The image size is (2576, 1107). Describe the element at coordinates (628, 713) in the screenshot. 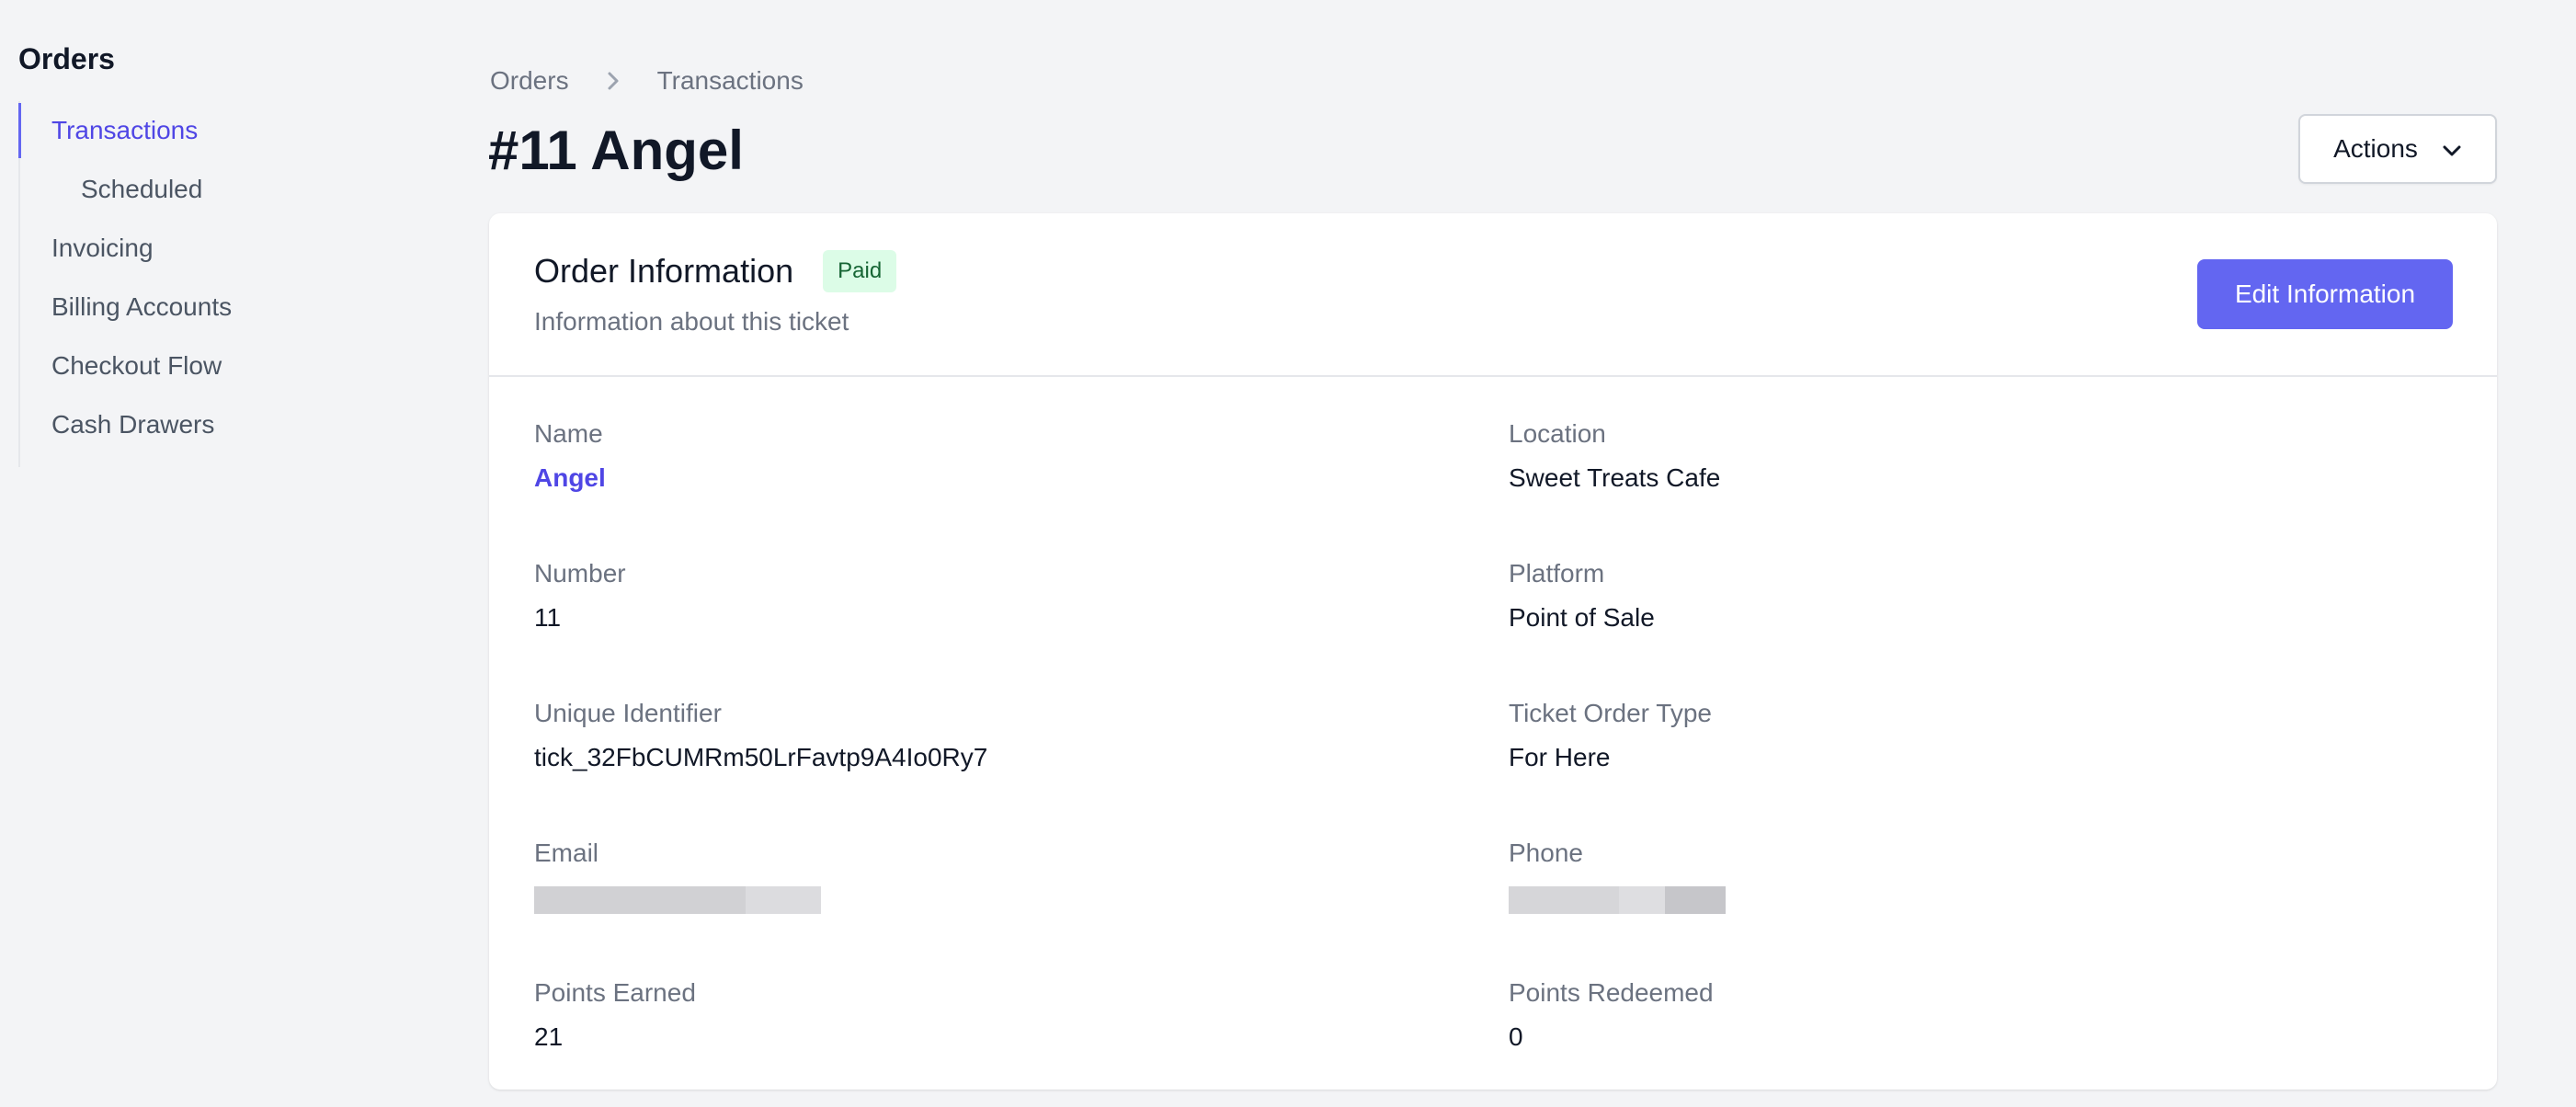

I see `field-label: Unique Identifier` at that location.